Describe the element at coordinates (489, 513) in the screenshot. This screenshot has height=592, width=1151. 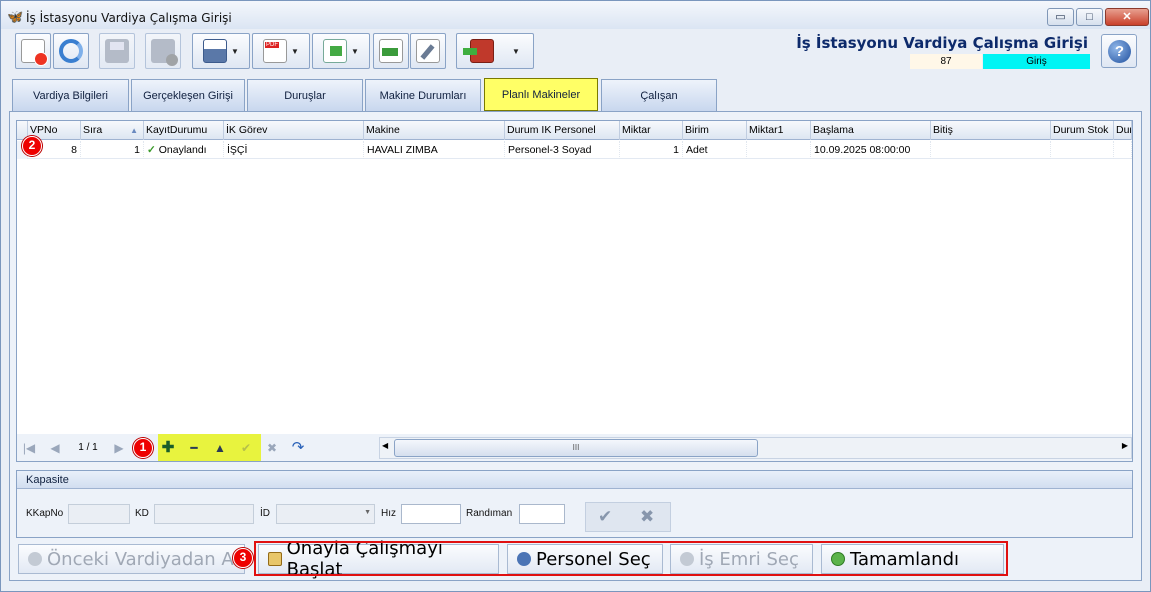
I see `randiman-label: Randıman` at that location.